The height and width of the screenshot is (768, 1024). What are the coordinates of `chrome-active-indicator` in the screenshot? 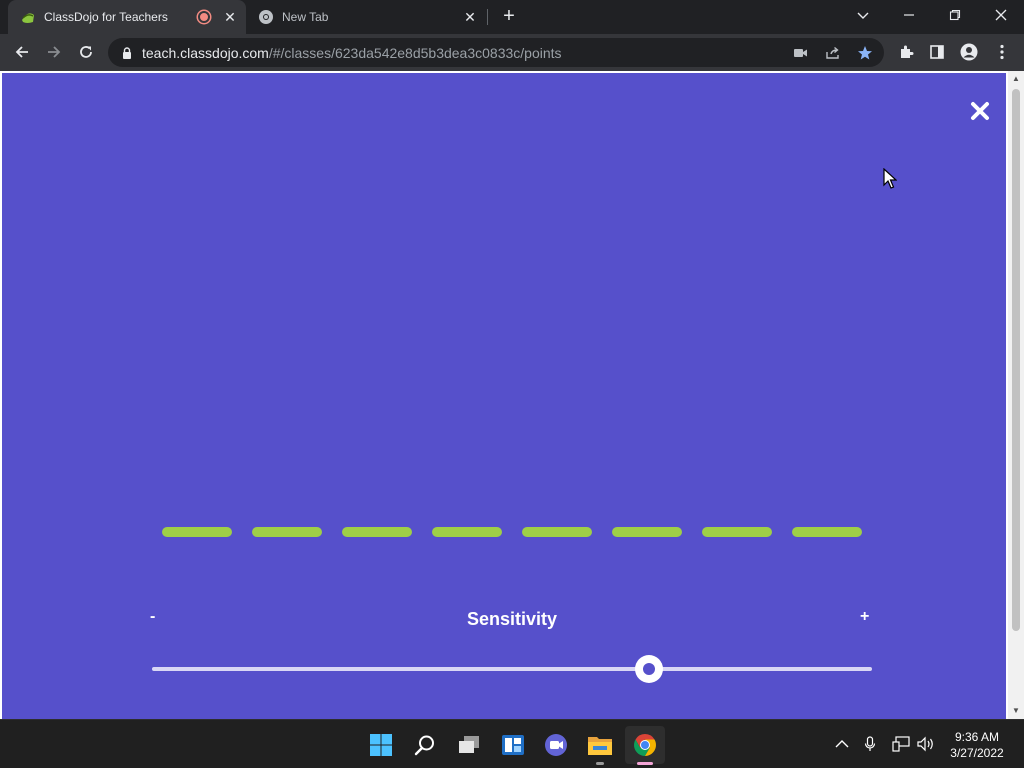 It's located at (645, 763).